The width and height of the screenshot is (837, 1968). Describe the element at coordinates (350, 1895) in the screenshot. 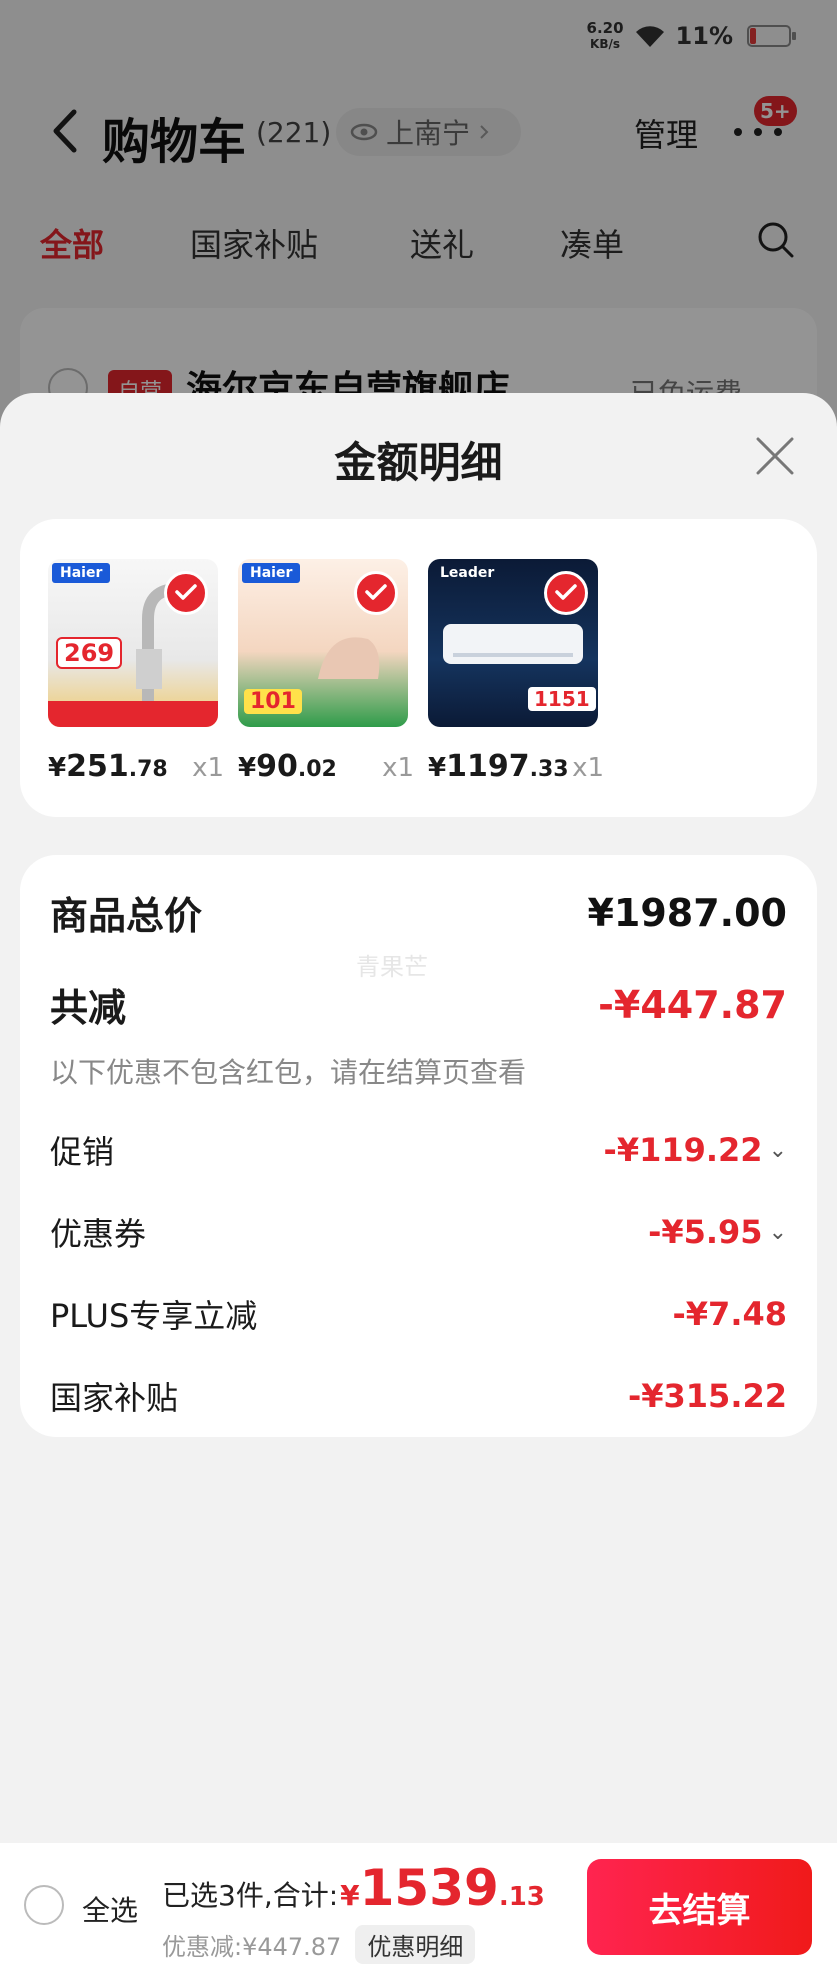

I see `total-currency: ¥` at that location.